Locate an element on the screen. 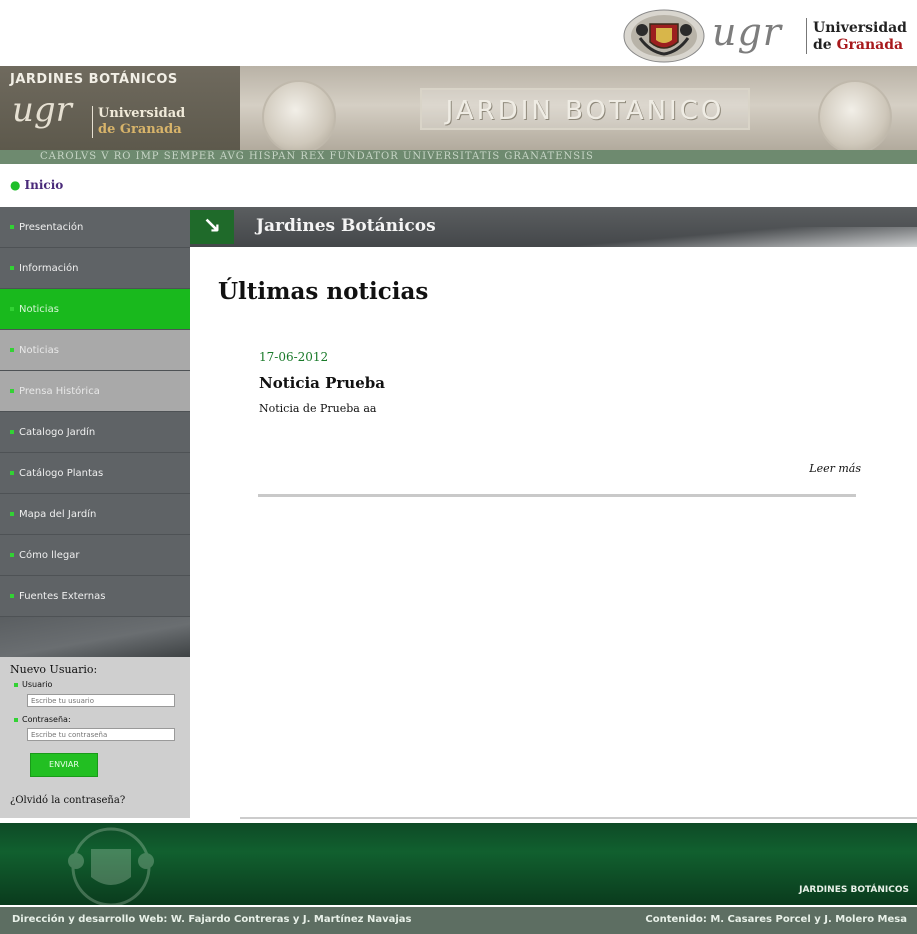 This screenshot has width=917, height=934. university-name-line1: Universidad is located at coordinates (860, 28).